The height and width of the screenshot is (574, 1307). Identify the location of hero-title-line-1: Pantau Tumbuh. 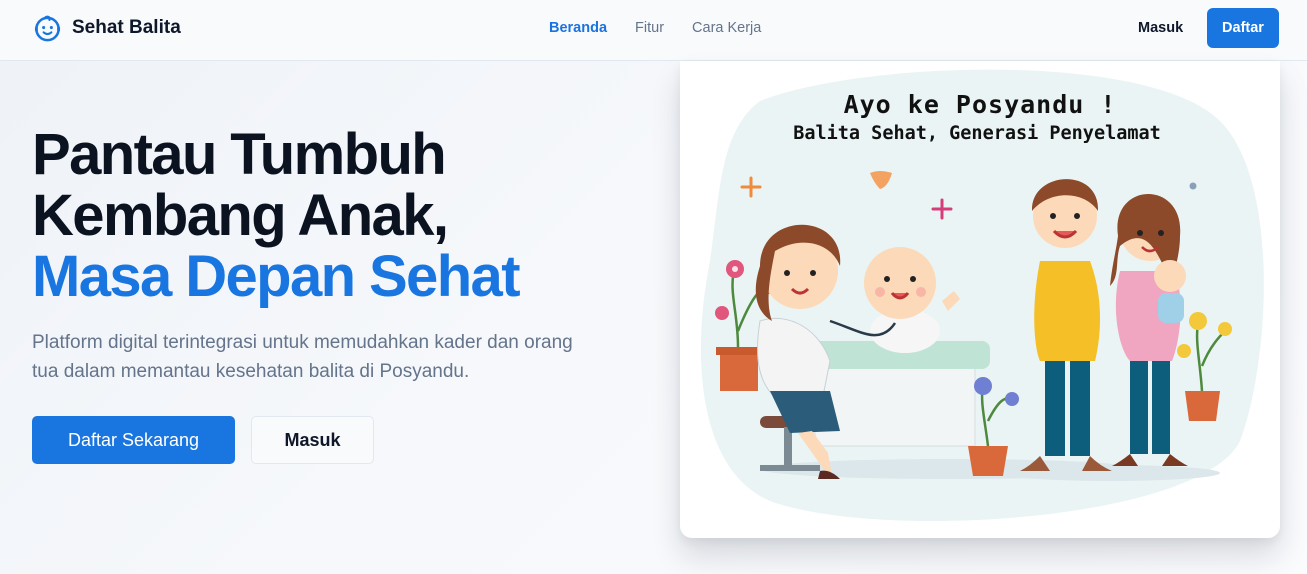
(239, 154).